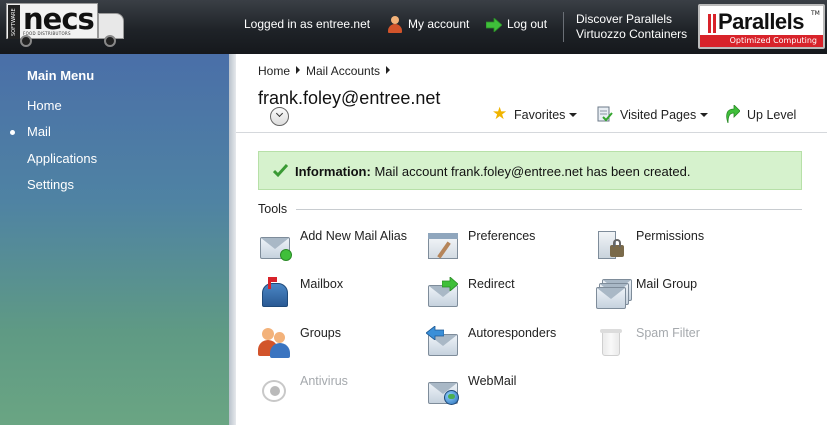 The height and width of the screenshot is (425, 827). Describe the element at coordinates (494, 25) in the screenshot. I see `logout-arrow-icon` at that location.